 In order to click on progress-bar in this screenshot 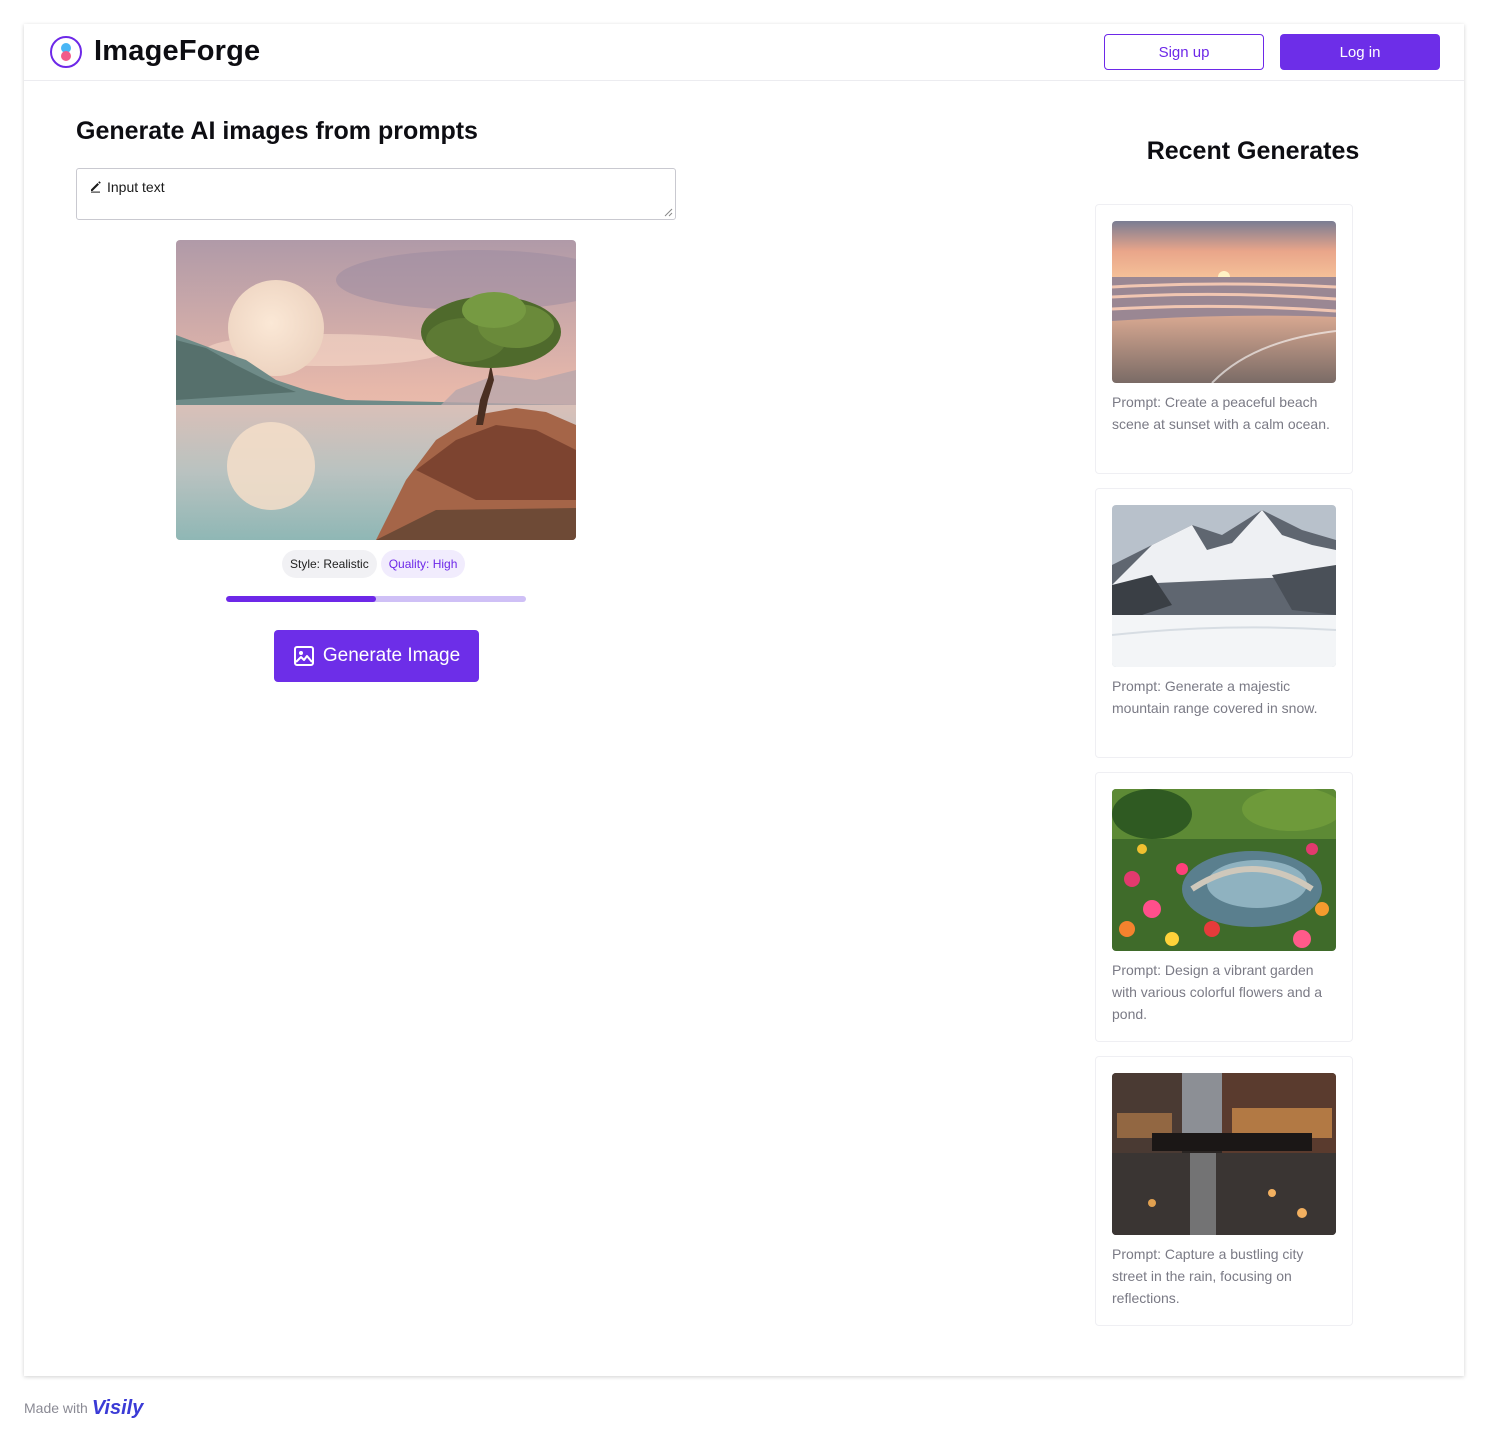, I will do `click(376, 599)`.